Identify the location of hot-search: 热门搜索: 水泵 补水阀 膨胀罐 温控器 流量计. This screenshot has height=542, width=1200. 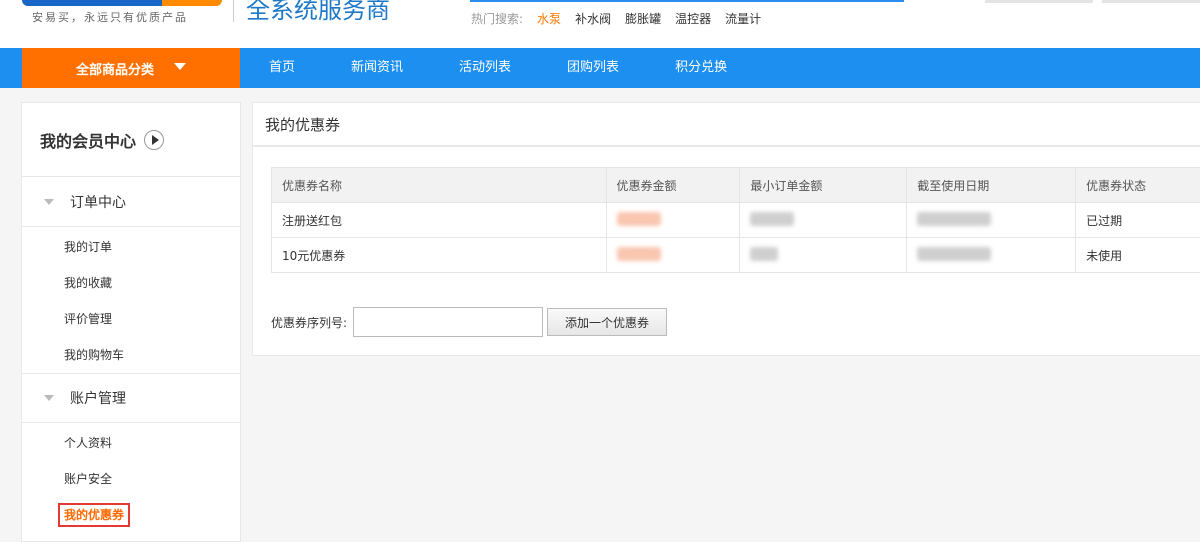
(616, 18).